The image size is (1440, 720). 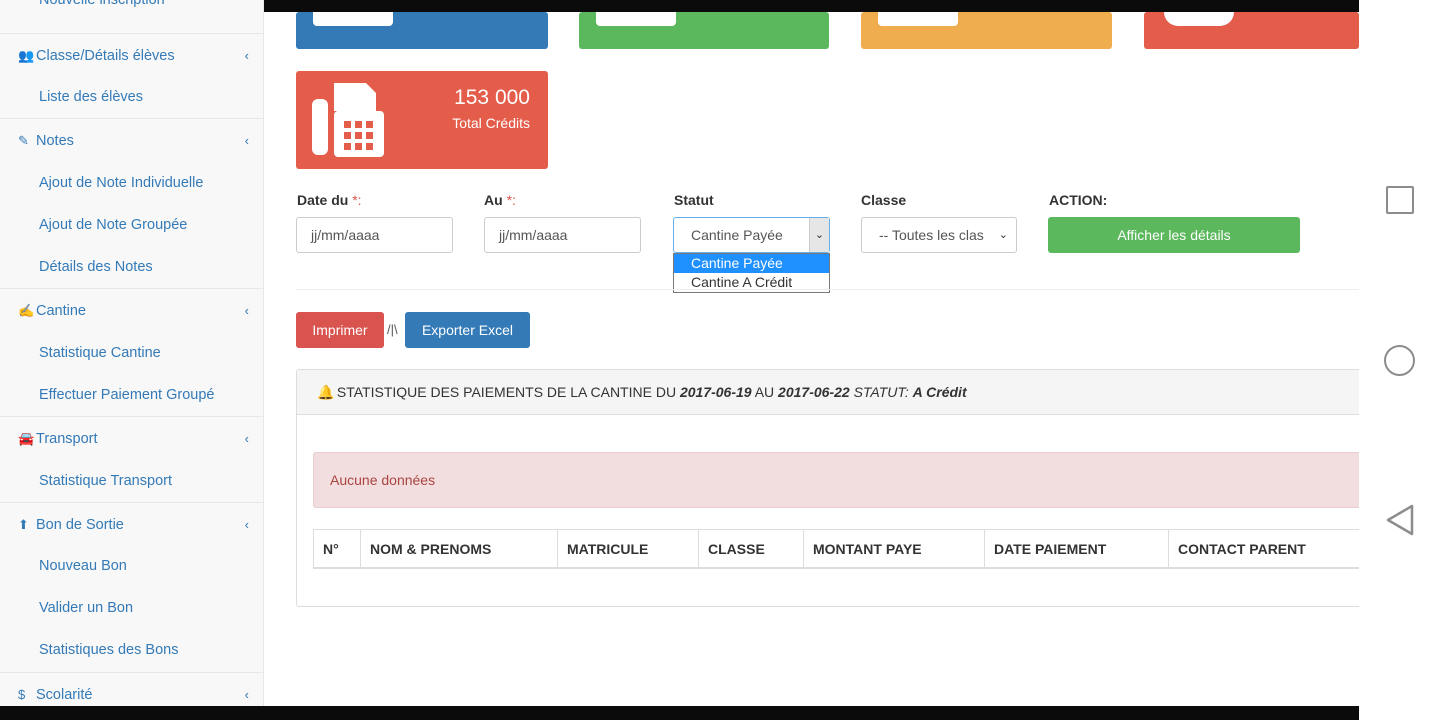 What do you see at coordinates (329, 200) in the screenshot?
I see `date-from-label: Date du *:` at bounding box center [329, 200].